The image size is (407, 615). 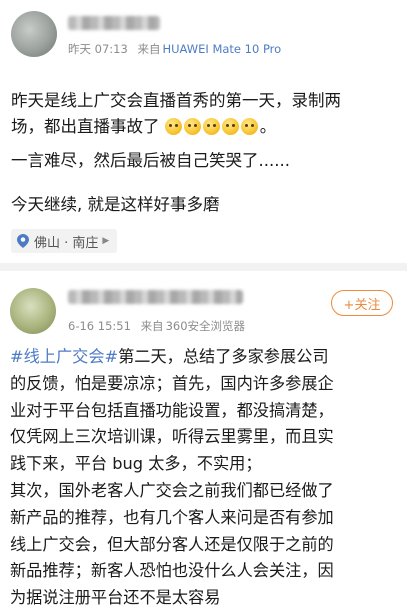 What do you see at coordinates (205, 326) in the screenshot?
I see `device-label: 360安全浏览器` at bounding box center [205, 326].